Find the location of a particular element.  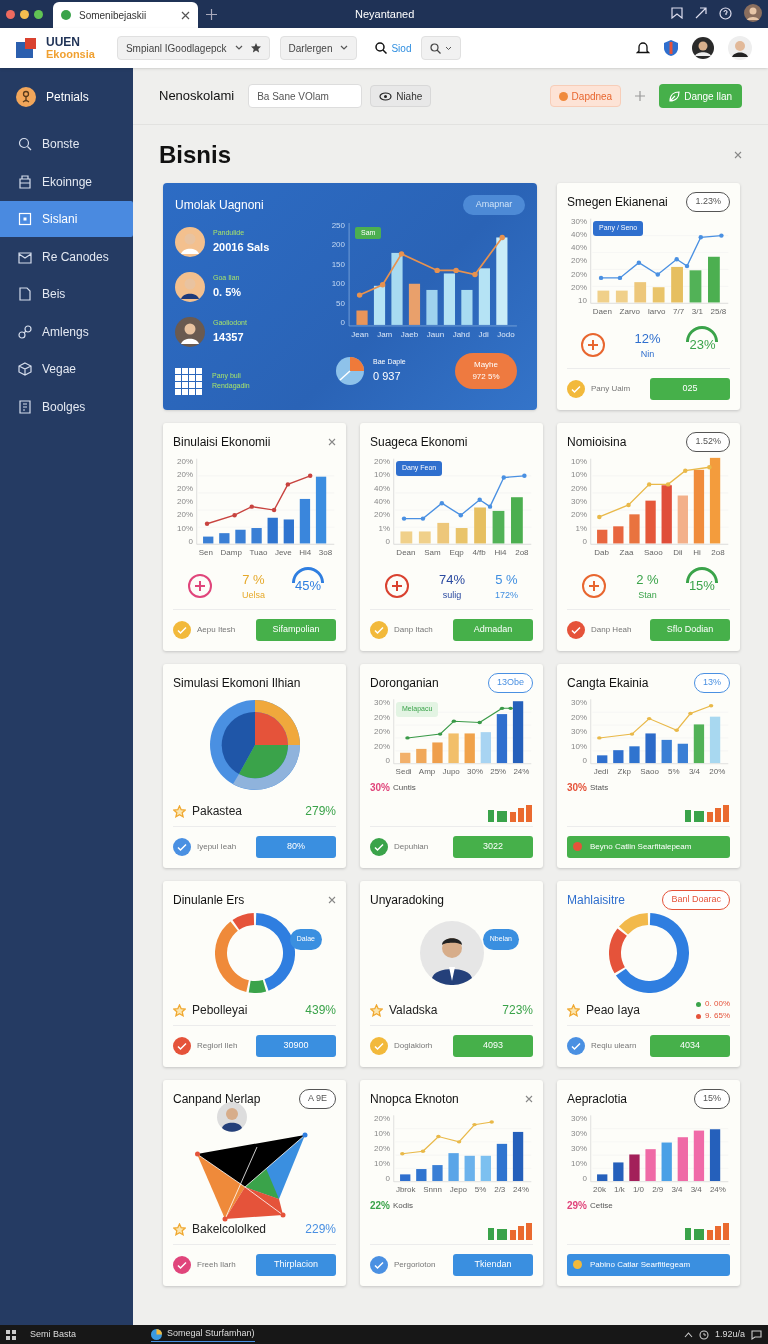

legend-value: 723% is located at coordinates (517, 1010).